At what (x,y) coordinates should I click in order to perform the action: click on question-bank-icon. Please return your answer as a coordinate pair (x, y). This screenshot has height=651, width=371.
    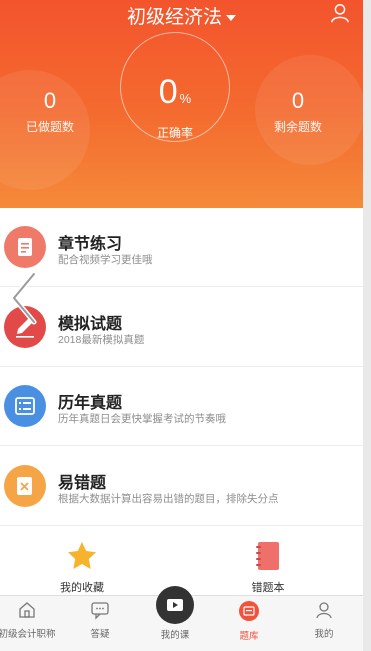
    Looking at the image, I should click on (249, 611).